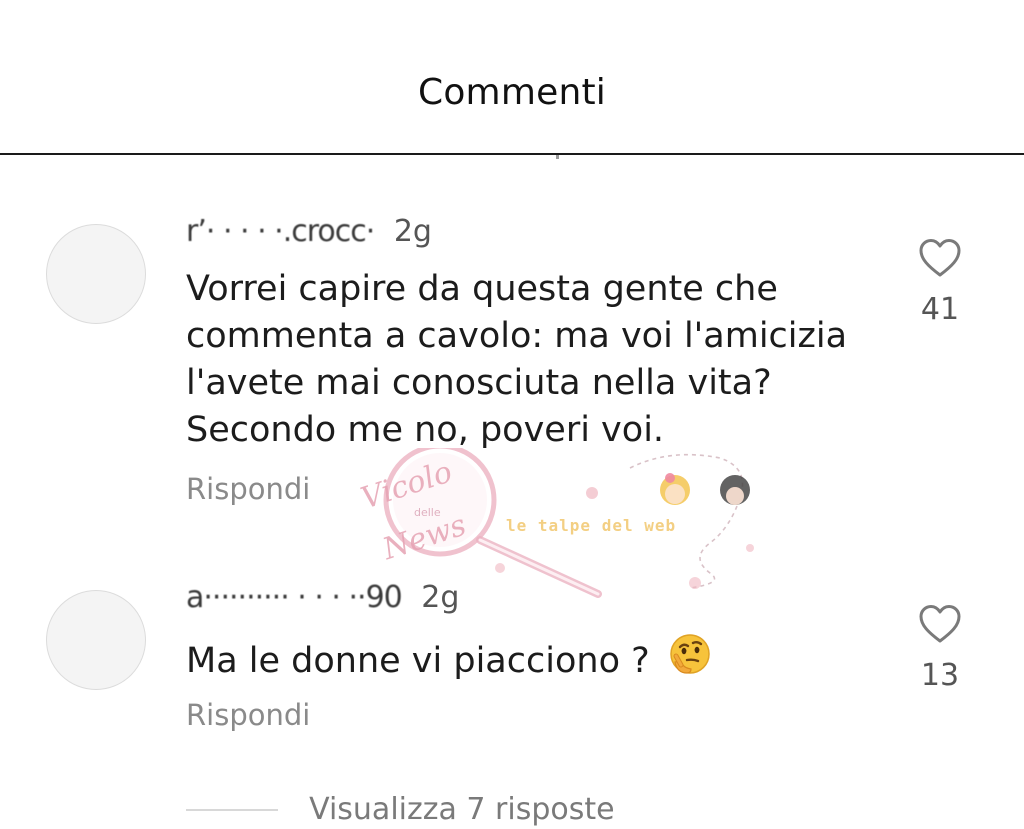 The image size is (1024, 829). What do you see at coordinates (940, 282) in the screenshot?
I see `like-button: 41` at bounding box center [940, 282].